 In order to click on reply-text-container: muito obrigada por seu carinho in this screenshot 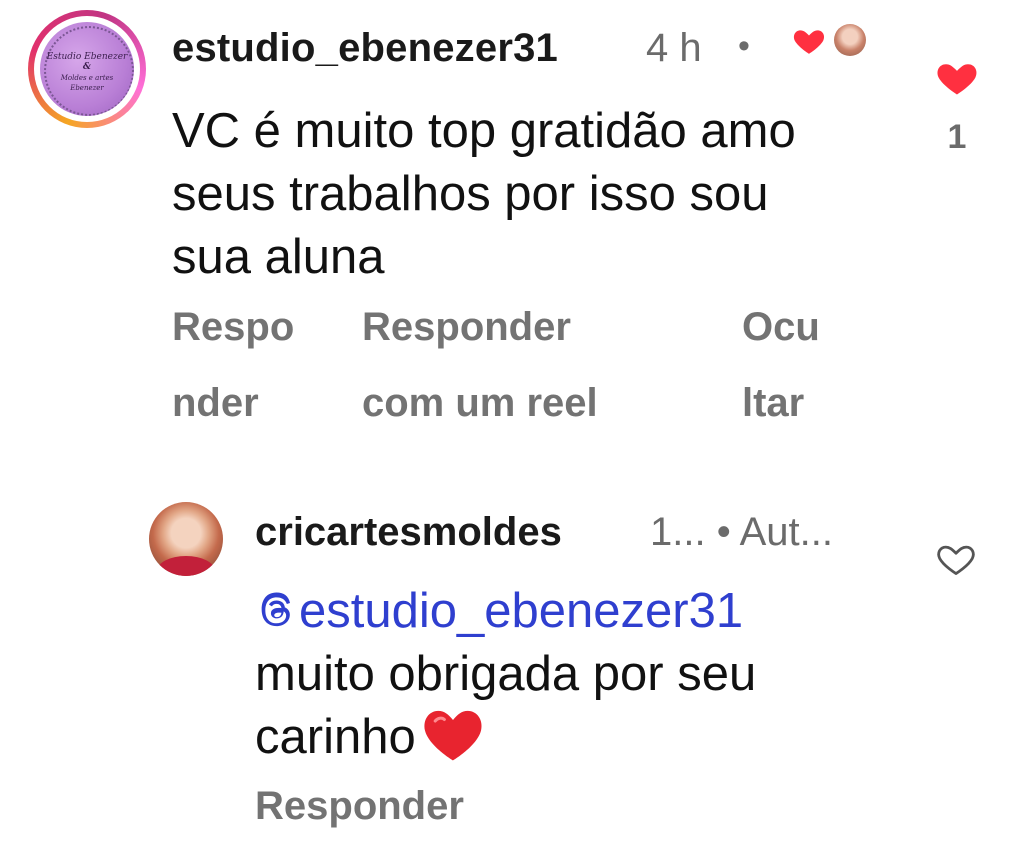, I will do `click(575, 706)`.